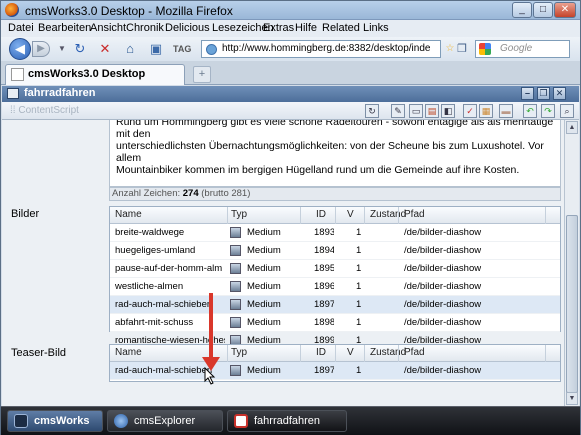 This screenshot has width=581, height=435. What do you see at coordinates (145, 28) in the screenshot?
I see `menu-chronik: Chronik` at bounding box center [145, 28].